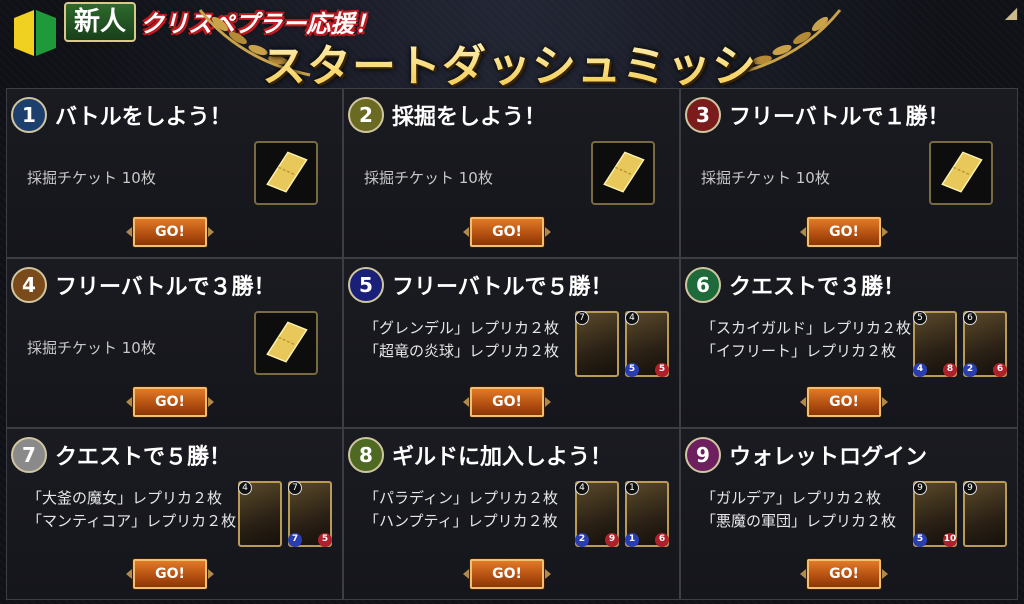 Image resolution: width=1024 pixels, height=604 pixels. Describe the element at coordinates (29, 285) in the screenshot. I see `mission-number-badge: 4` at that location.